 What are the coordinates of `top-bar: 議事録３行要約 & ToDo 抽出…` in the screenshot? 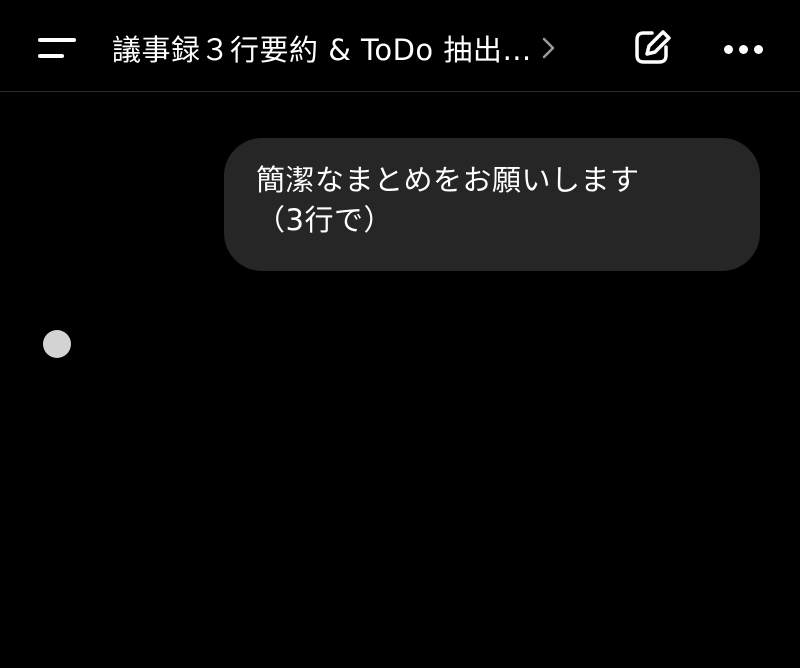 It's located at (400, 46).